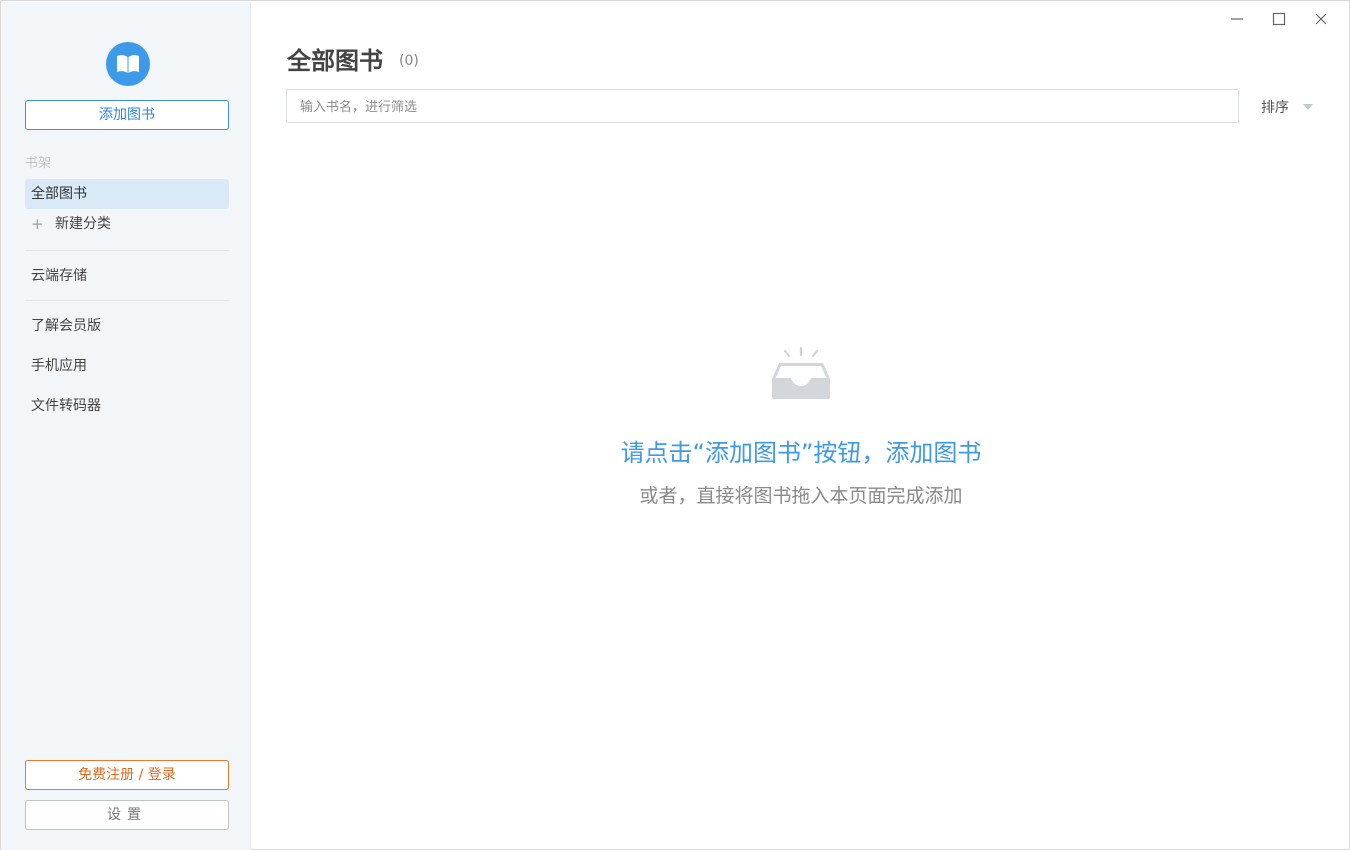  Describe the element at coordinates (127, 115) in the screenshot. I see `add-book-button: 添加图书` at that location.